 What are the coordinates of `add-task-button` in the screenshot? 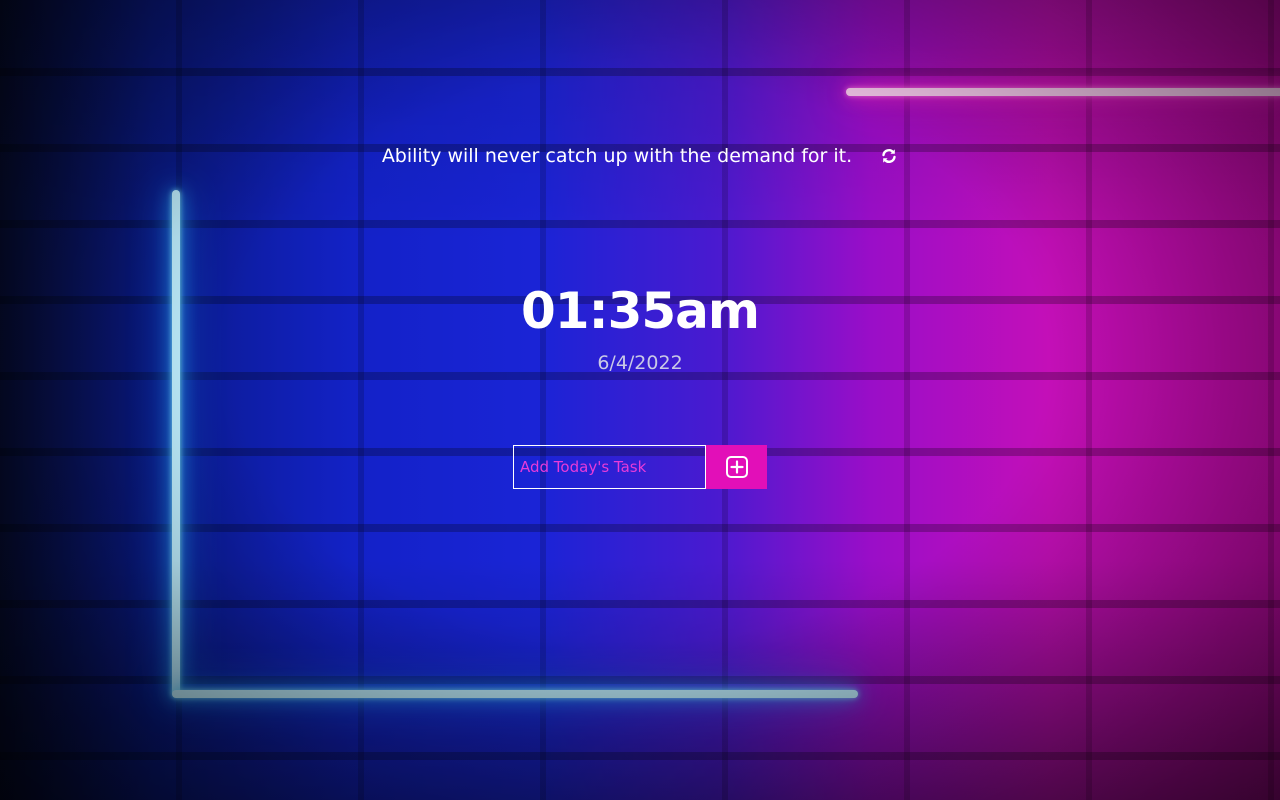 It's located at (736, 467).